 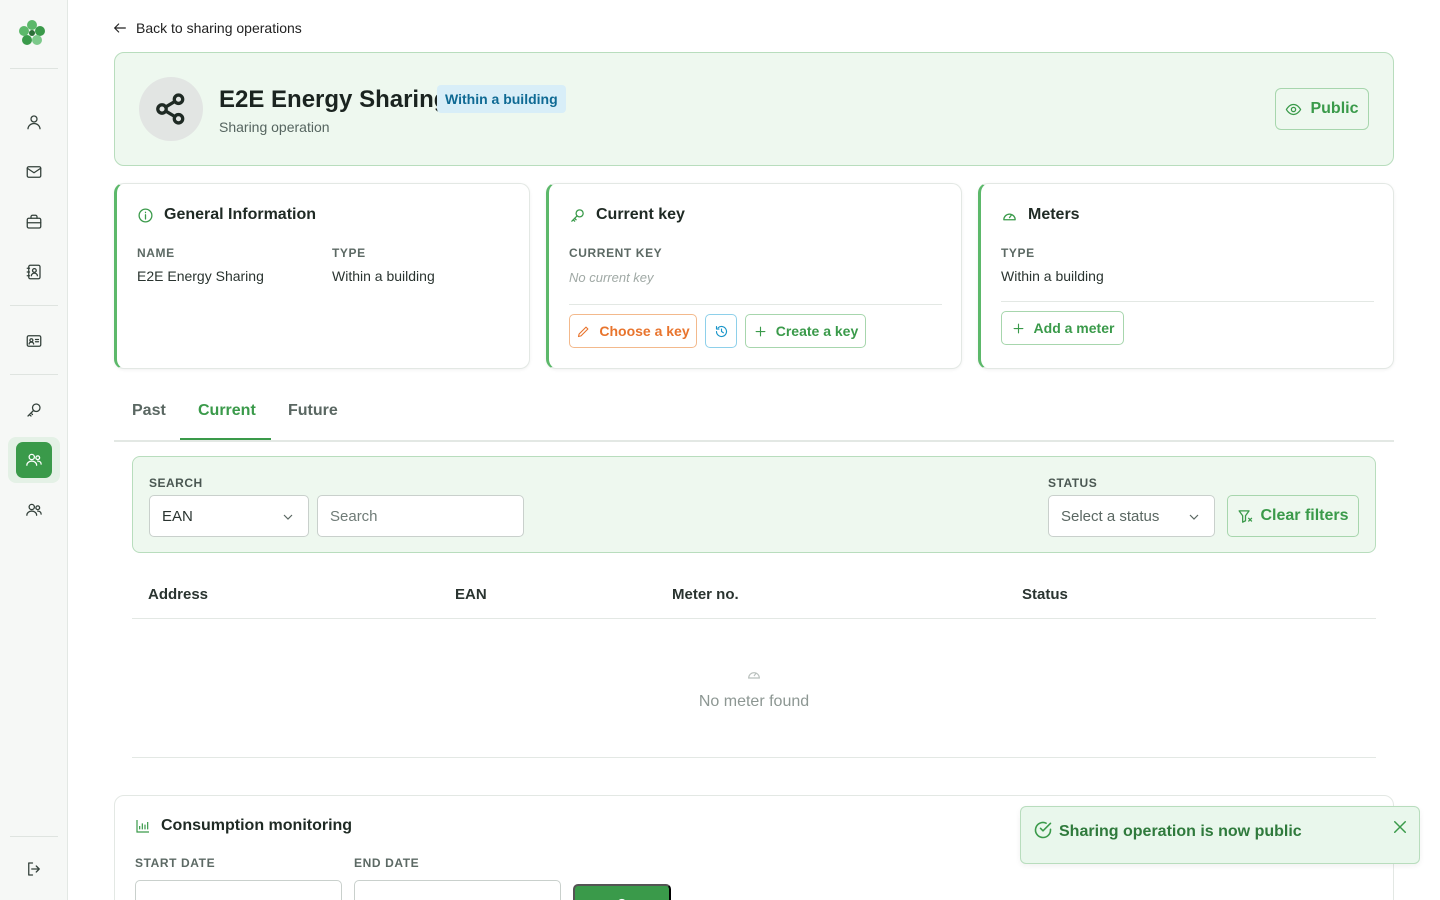 I want to click on success-toast: Sharing operation is now public, so click(x=1220, y=835).